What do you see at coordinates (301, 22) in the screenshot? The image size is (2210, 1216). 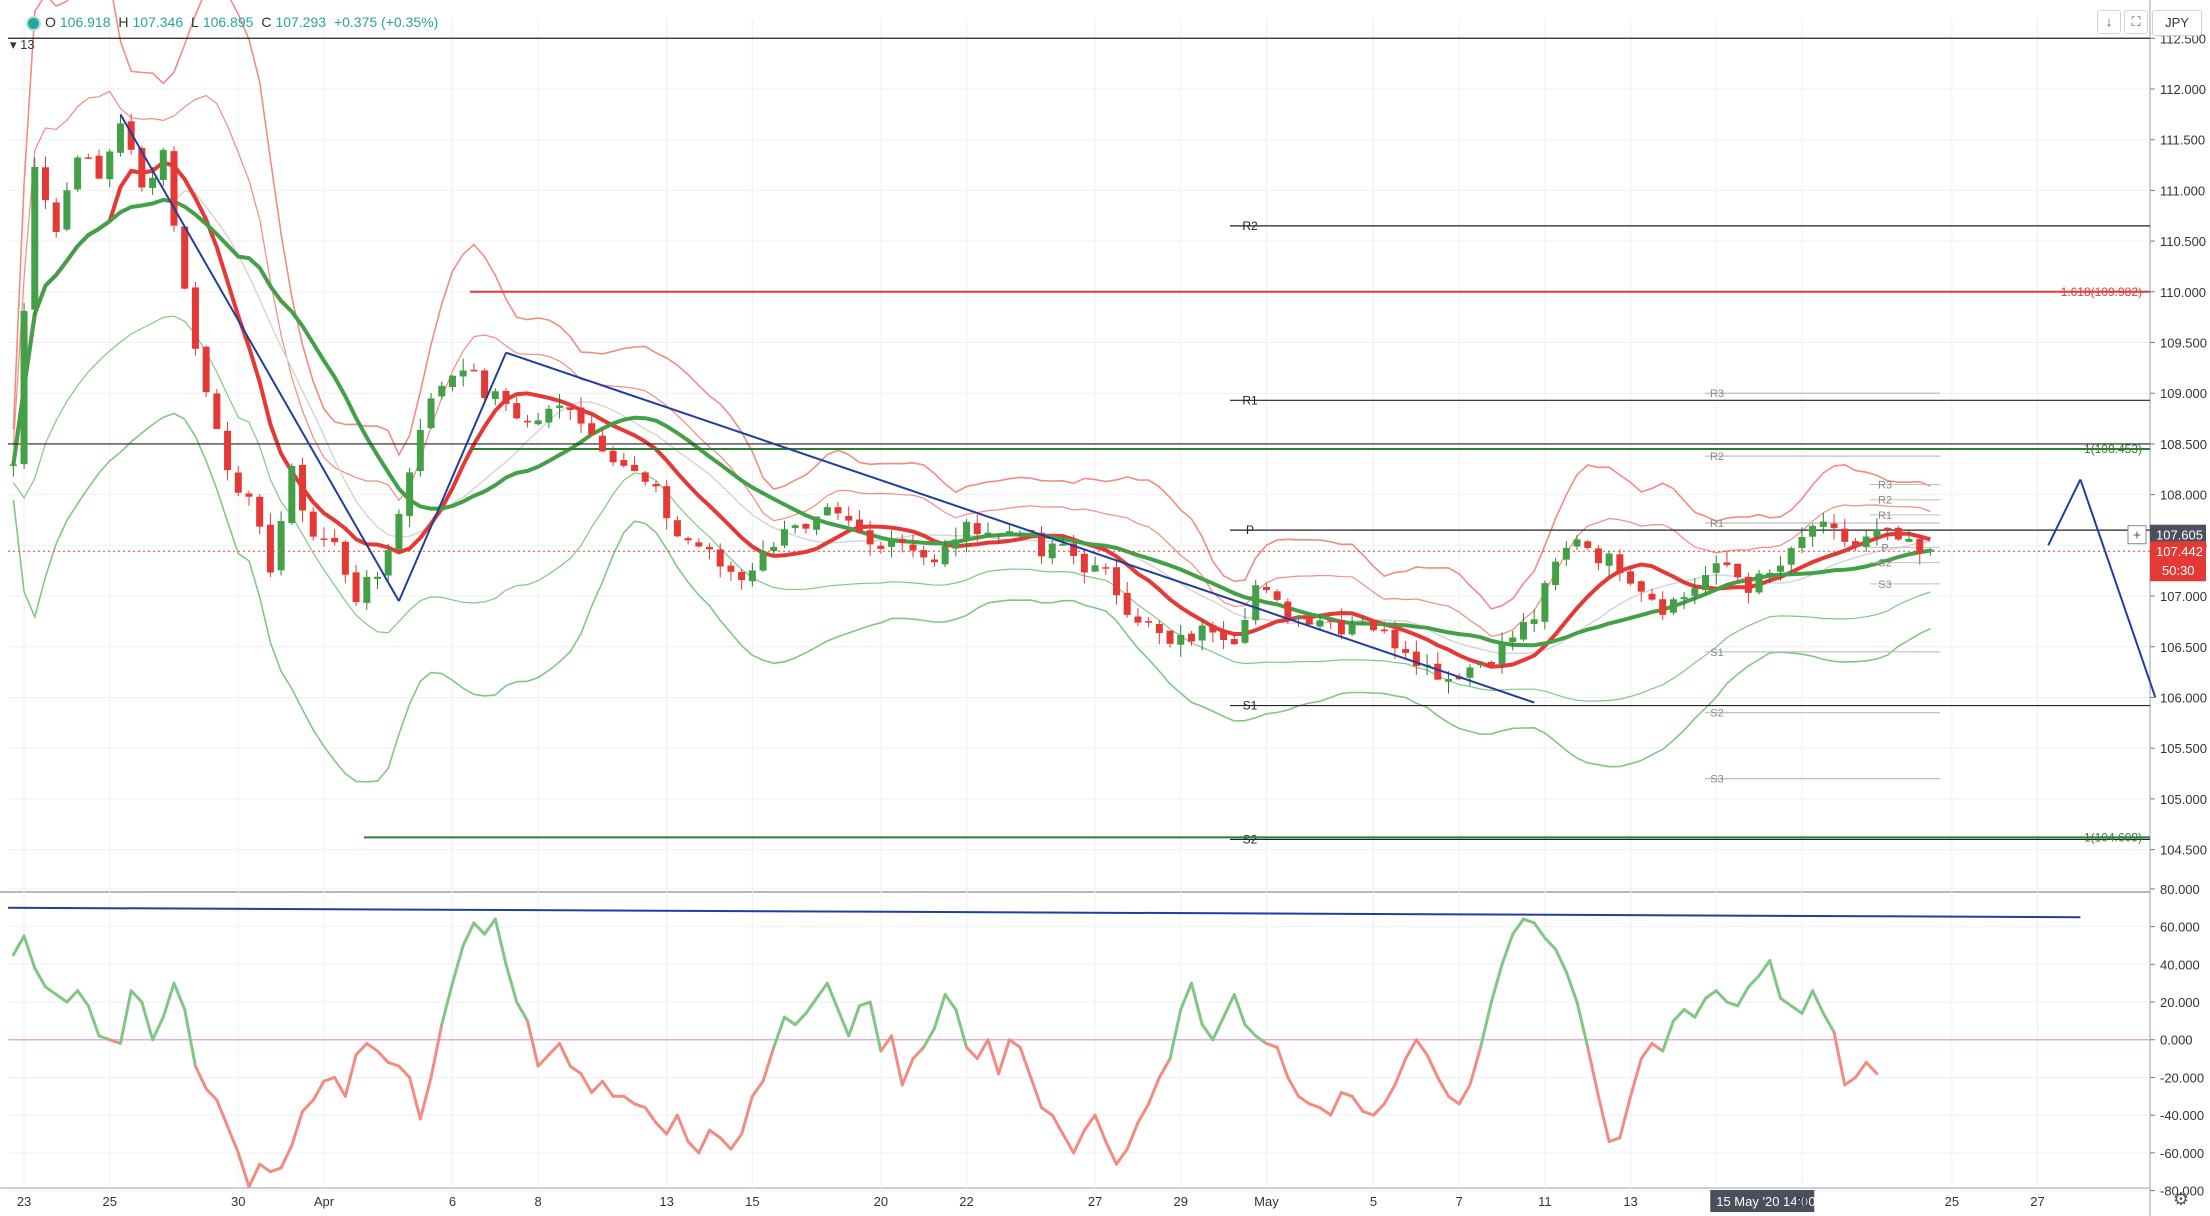 I see `close-value: 107.293` at bounding box center [301, 22].